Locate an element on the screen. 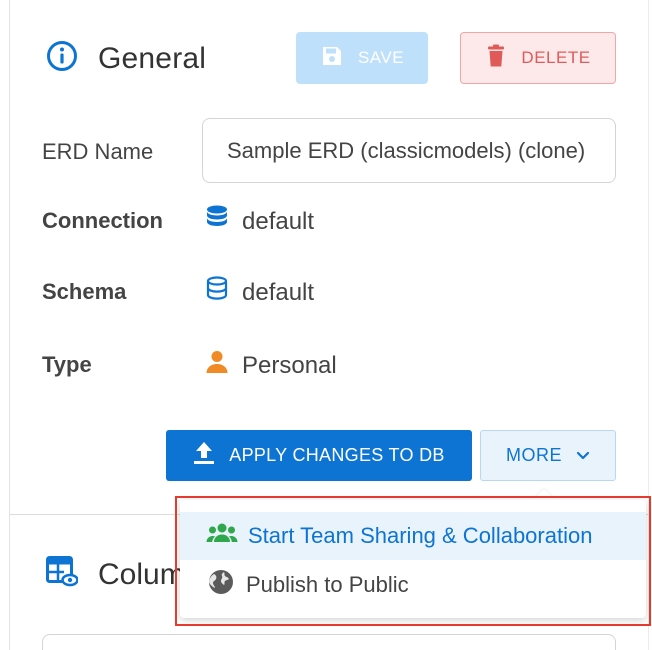 The height and width of the screenshot is (650, 652). save-button: SAVE is located at coordinates (362, 58).